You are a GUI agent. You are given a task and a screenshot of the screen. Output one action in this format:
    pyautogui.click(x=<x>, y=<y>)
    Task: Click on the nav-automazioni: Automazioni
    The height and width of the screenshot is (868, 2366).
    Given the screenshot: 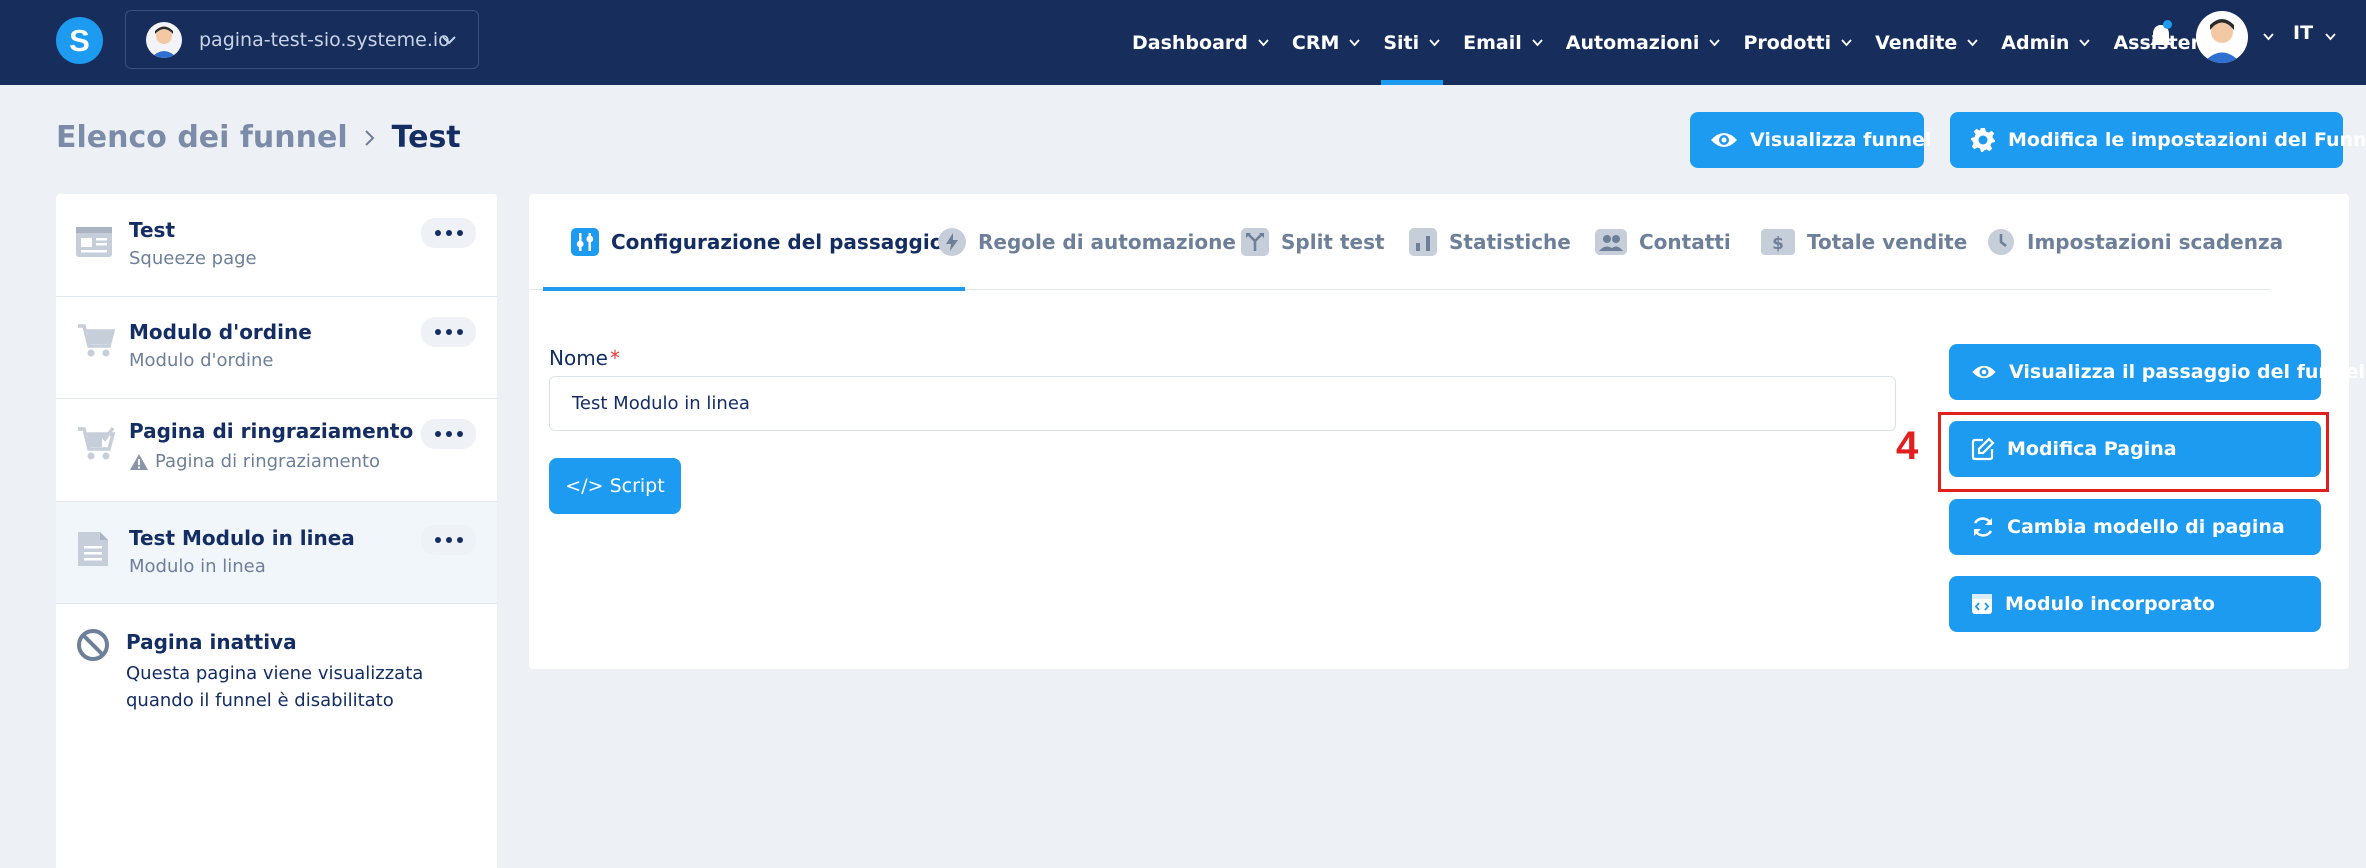 What is the action you would take?
    pyautogui.click(x=1644, y=42)
    